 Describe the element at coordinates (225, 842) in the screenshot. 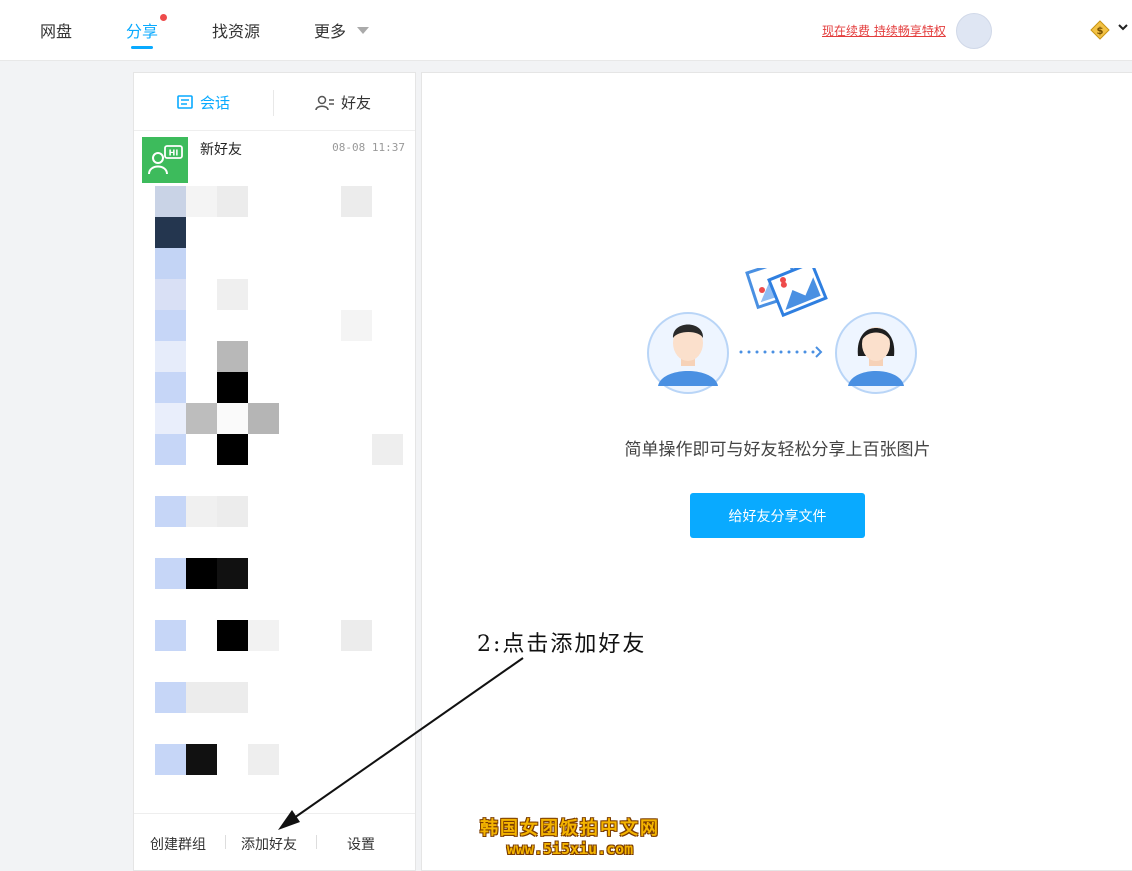

I see `bottom-divider` at that location.